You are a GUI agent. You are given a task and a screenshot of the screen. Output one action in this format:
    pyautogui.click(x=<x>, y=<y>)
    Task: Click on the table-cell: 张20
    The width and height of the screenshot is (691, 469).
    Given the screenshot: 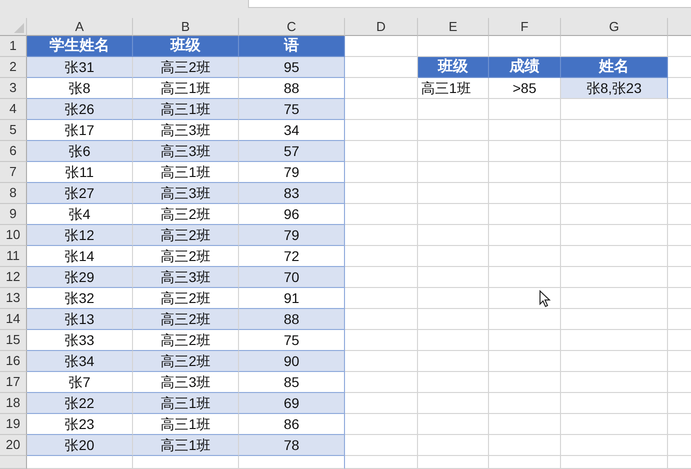 What is the action you would take?
    pyautogui.click(x=80, y=445)
    